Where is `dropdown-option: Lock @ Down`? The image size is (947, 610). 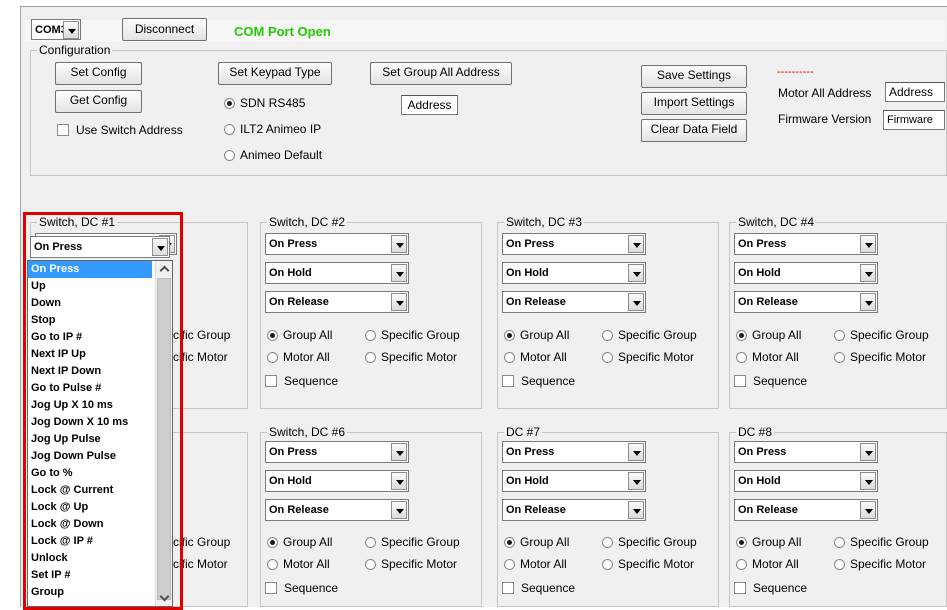
dropdown-option: Lock @ Down is located at coordinates (90, 524).